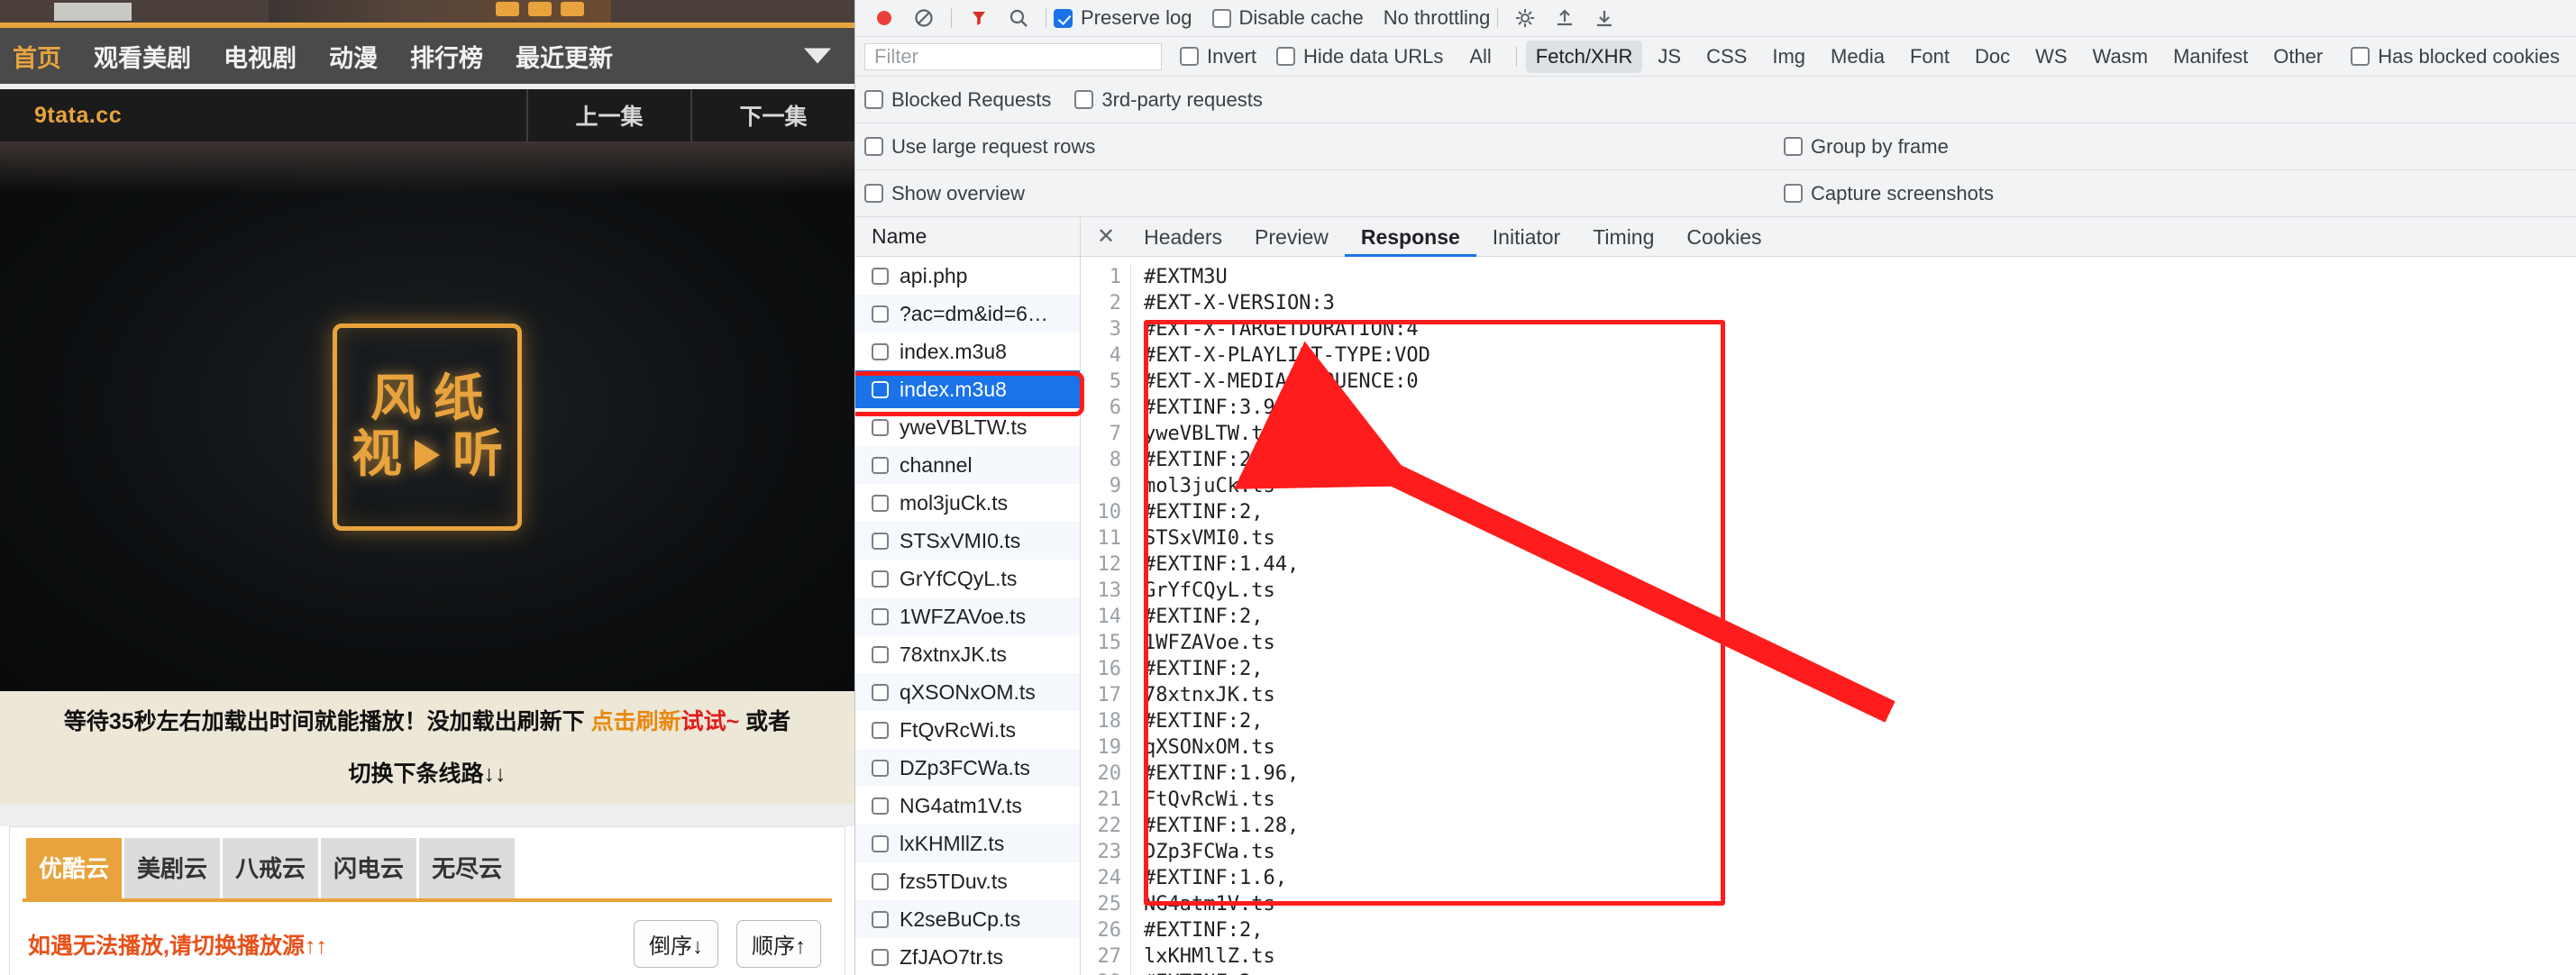 Image resolution: width=2576 pixels, height=975 pixels. What do you see at coordinates (1084, 99) in the screenshot?
I see `third-party-box` at bounding box center [1084, 99].